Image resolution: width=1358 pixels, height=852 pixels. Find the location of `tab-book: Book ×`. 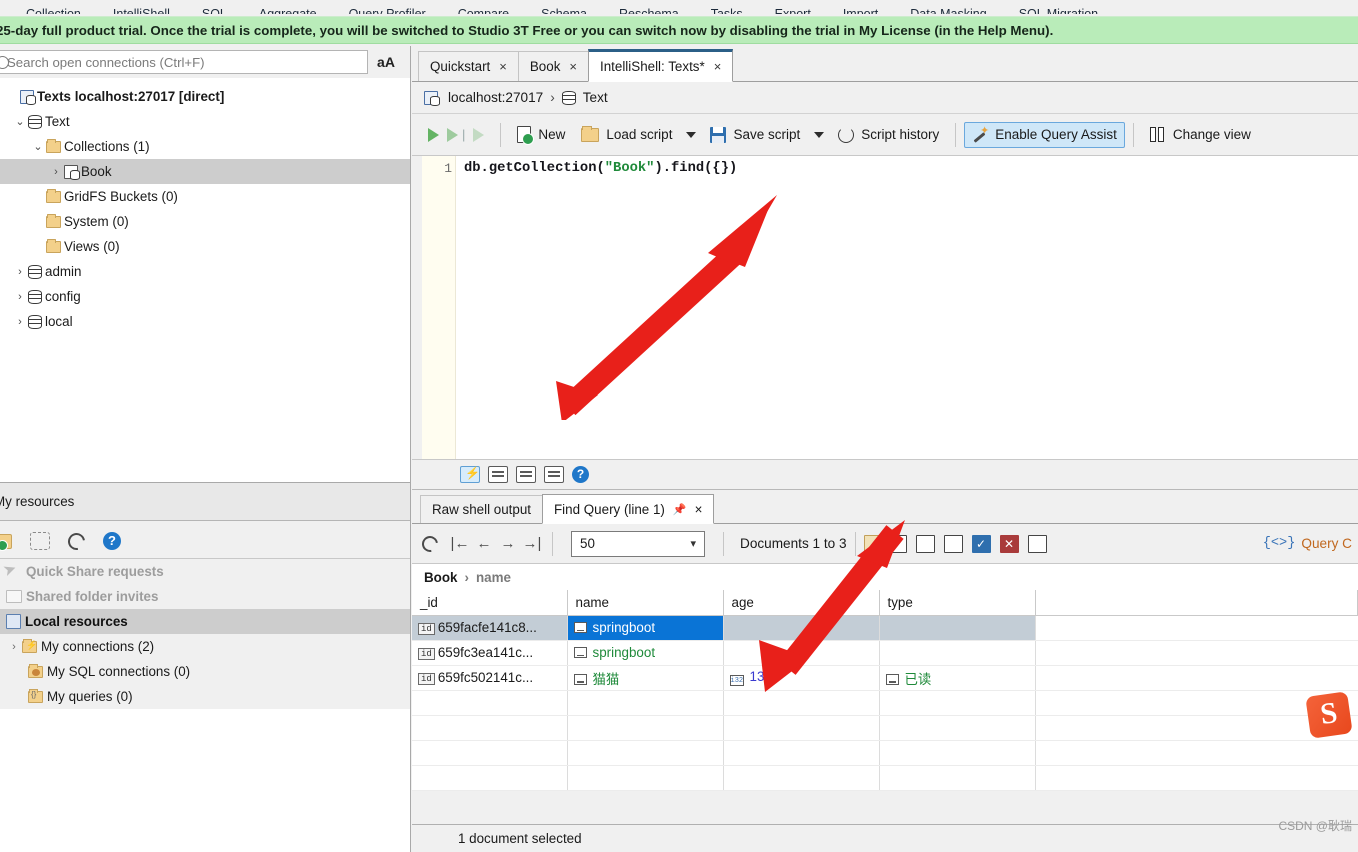

tab-book: Book × is located at coordinates (553, 66).